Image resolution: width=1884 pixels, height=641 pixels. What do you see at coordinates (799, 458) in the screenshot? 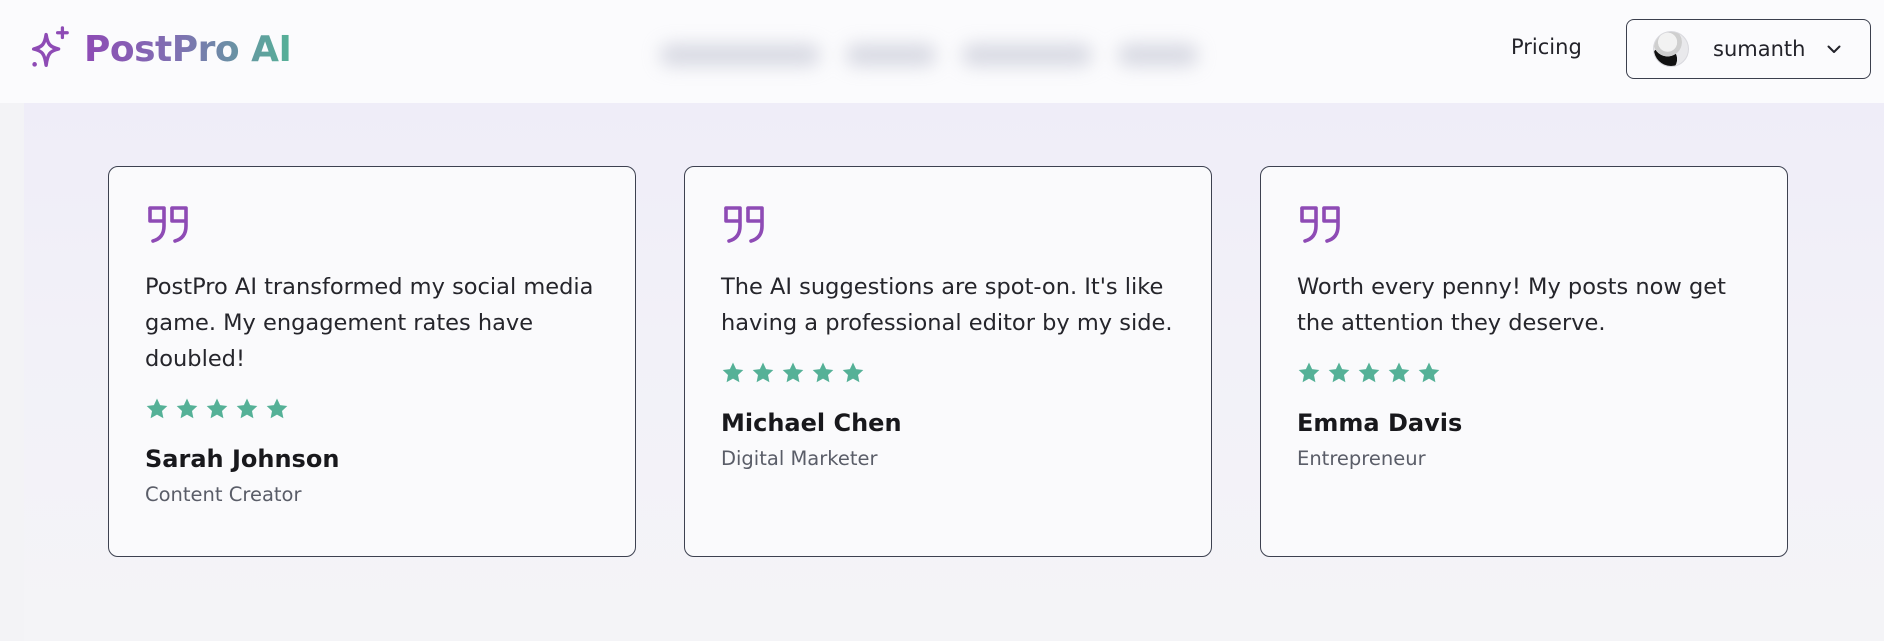
I see `testimonial-role: Digital Marketer` at bounding box center [799, 458].